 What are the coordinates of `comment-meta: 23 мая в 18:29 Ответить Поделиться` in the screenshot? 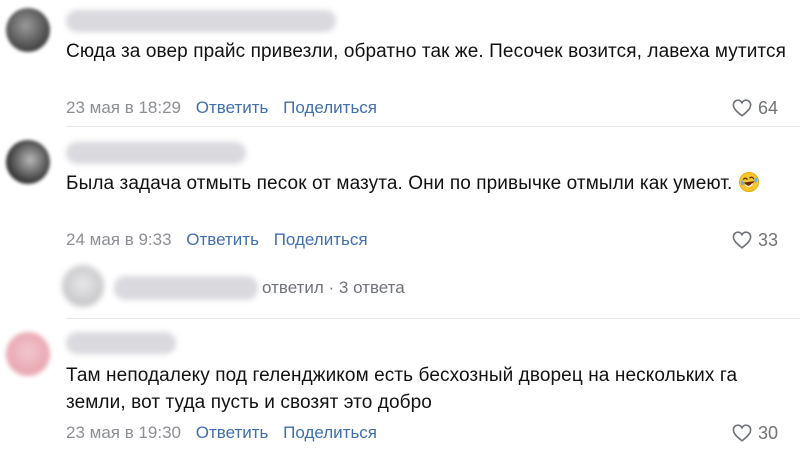 It's located at (221, 108).